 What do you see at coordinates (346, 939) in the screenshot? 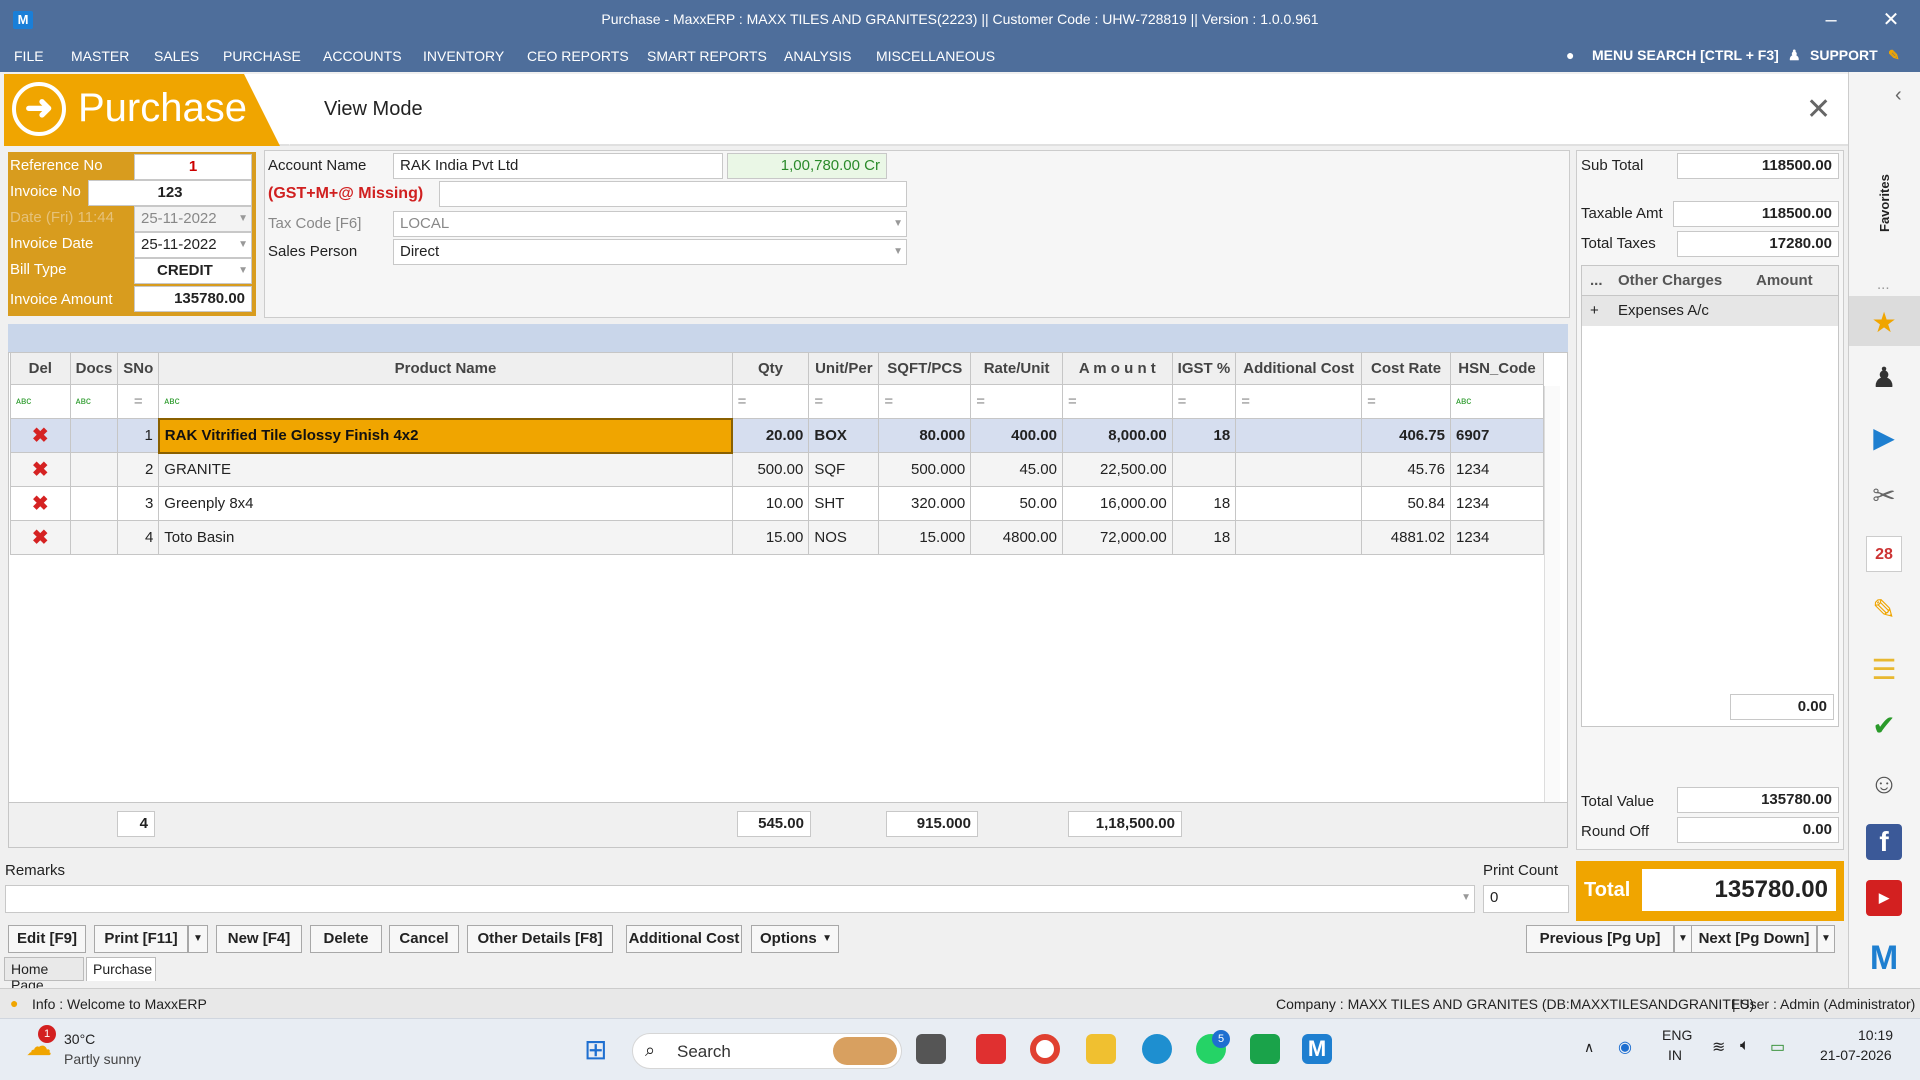
I see `delete-button: Delete` at bounding box center [346, 939].